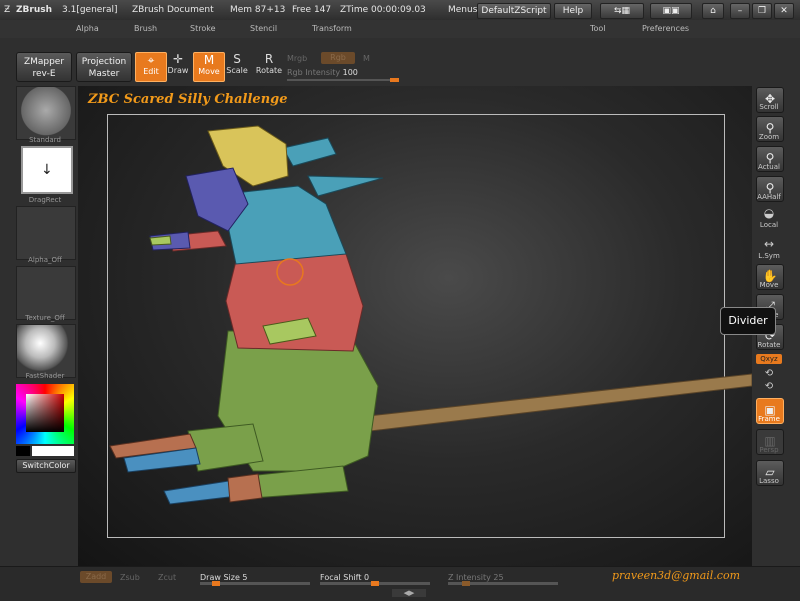  Describe the element at coordinates (573, 11) in the screenshot. I see `help-button: Help` at that location.